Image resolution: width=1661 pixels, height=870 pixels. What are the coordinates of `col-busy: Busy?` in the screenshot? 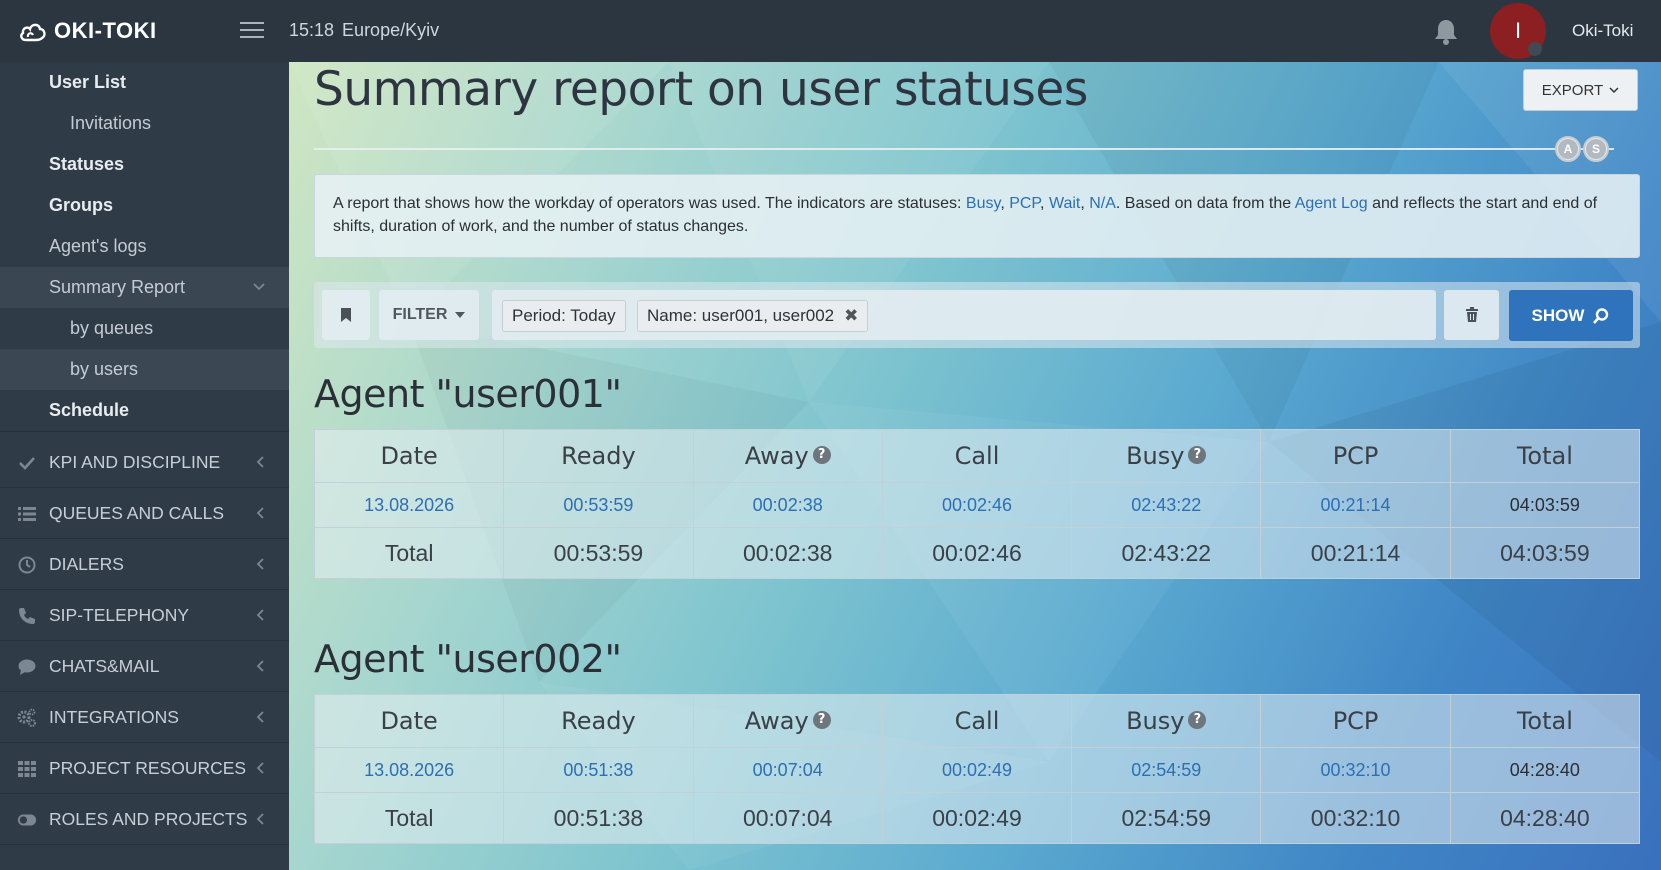 It's located at (1166, 456).